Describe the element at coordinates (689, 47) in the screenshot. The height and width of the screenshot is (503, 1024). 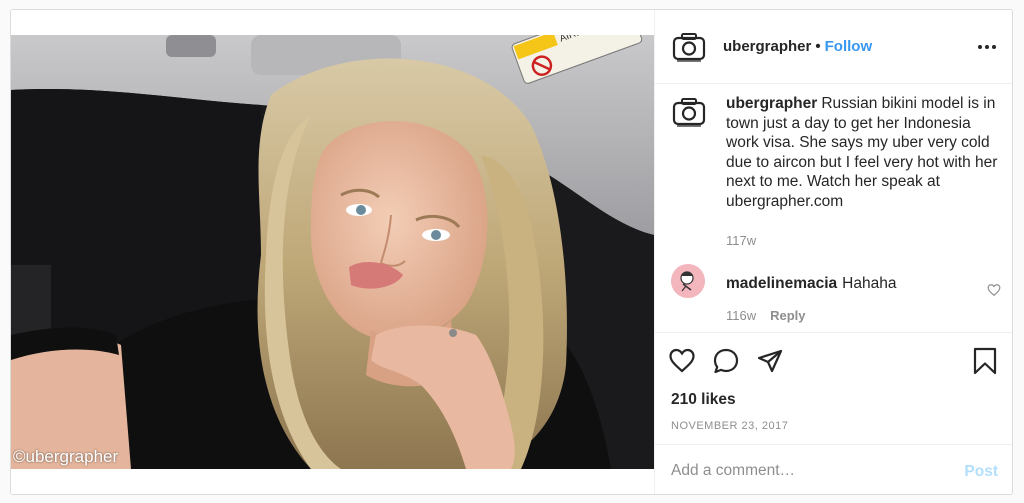
I see `camera-icon` at that location.